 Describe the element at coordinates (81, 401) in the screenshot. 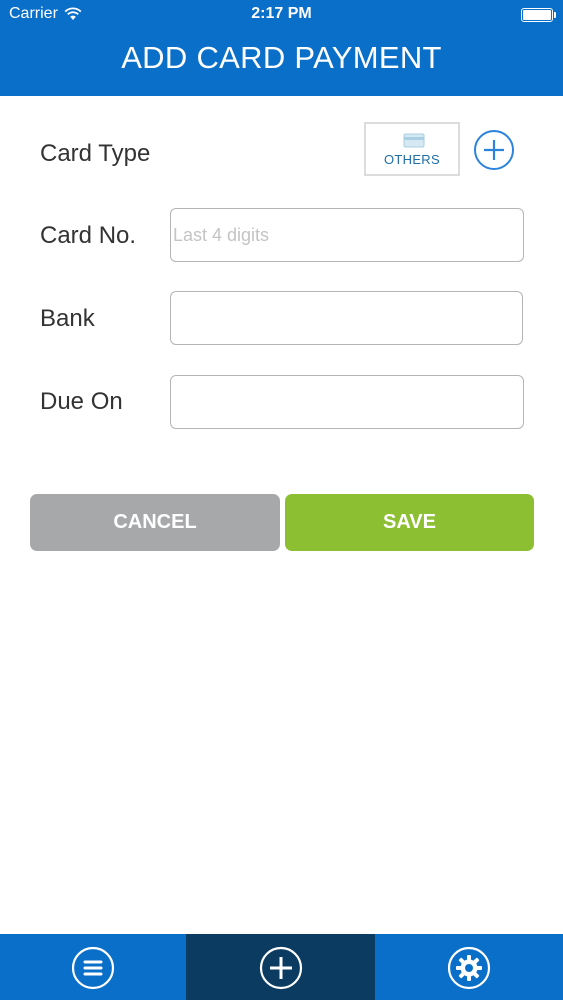

I see `due-on-label: Due On` at that location.